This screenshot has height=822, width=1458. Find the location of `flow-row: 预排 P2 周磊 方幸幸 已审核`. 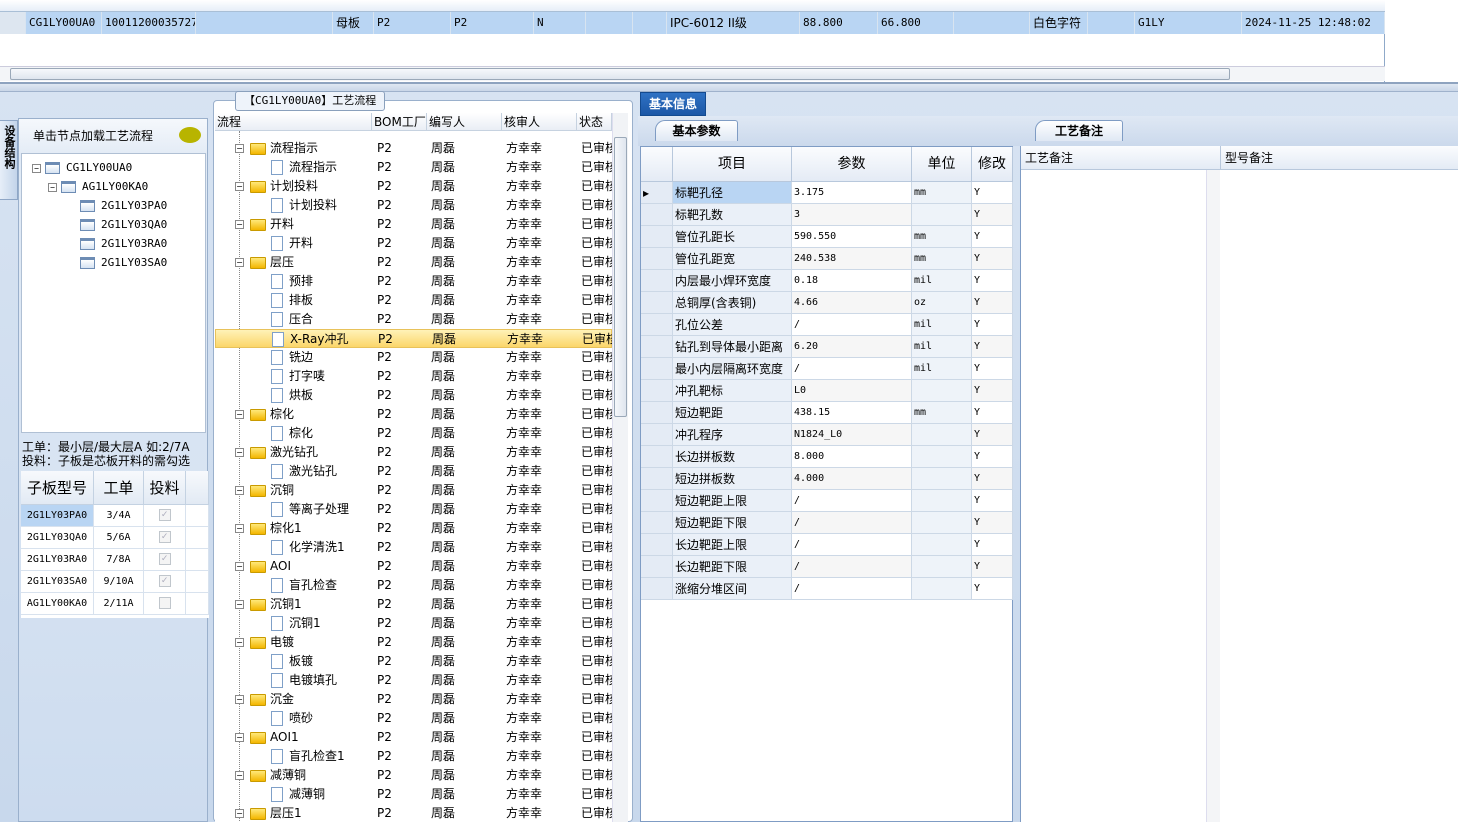

flow-row: 预排 P2 周磊 方幸幸 已审核 is located at coordinates (413, 281).